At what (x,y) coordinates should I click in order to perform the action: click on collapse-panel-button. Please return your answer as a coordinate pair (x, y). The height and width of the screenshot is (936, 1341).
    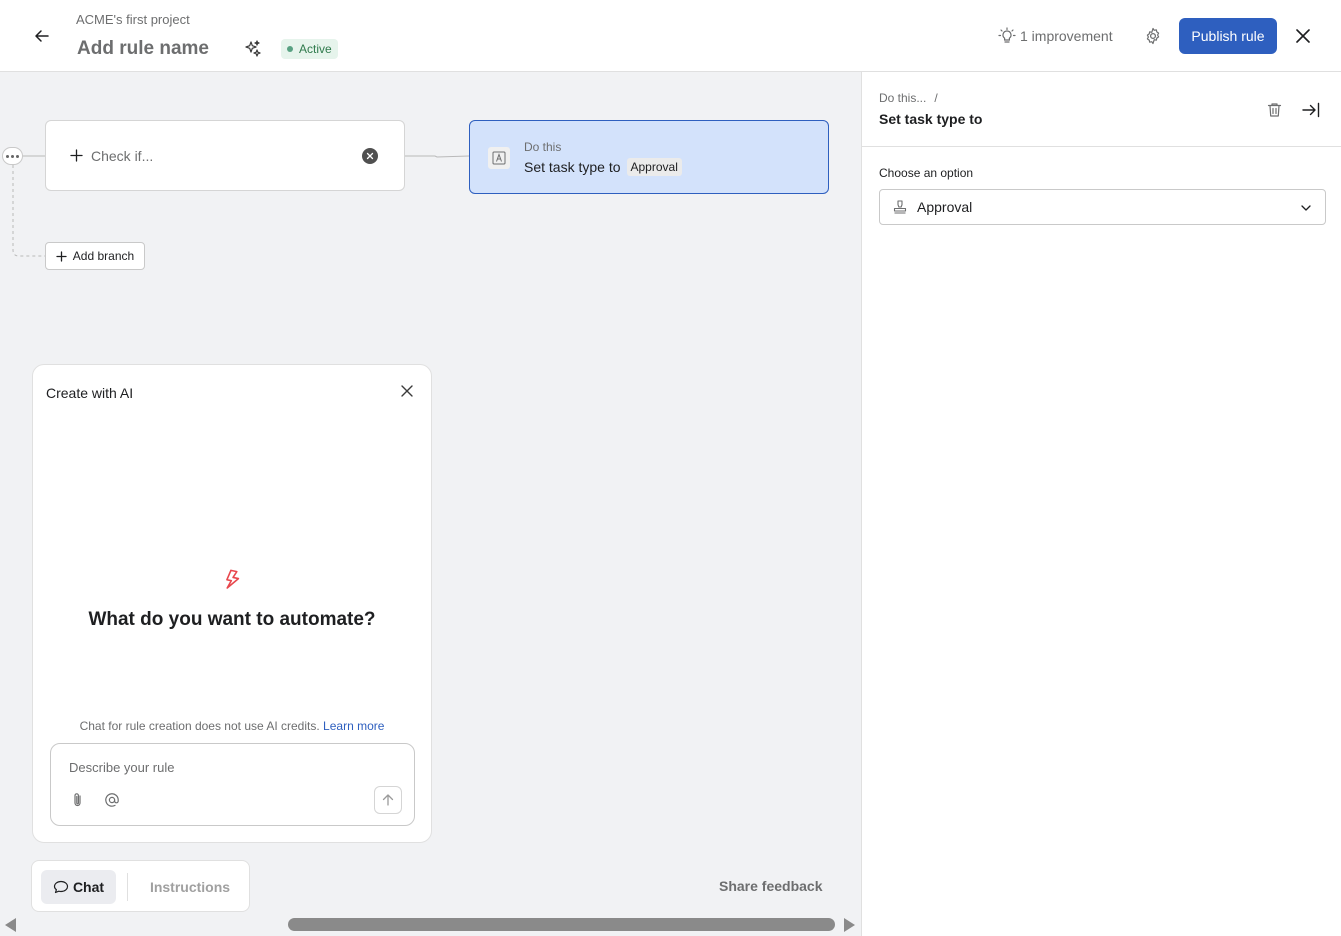
    Looking at the image, I should click on (1311, 110).